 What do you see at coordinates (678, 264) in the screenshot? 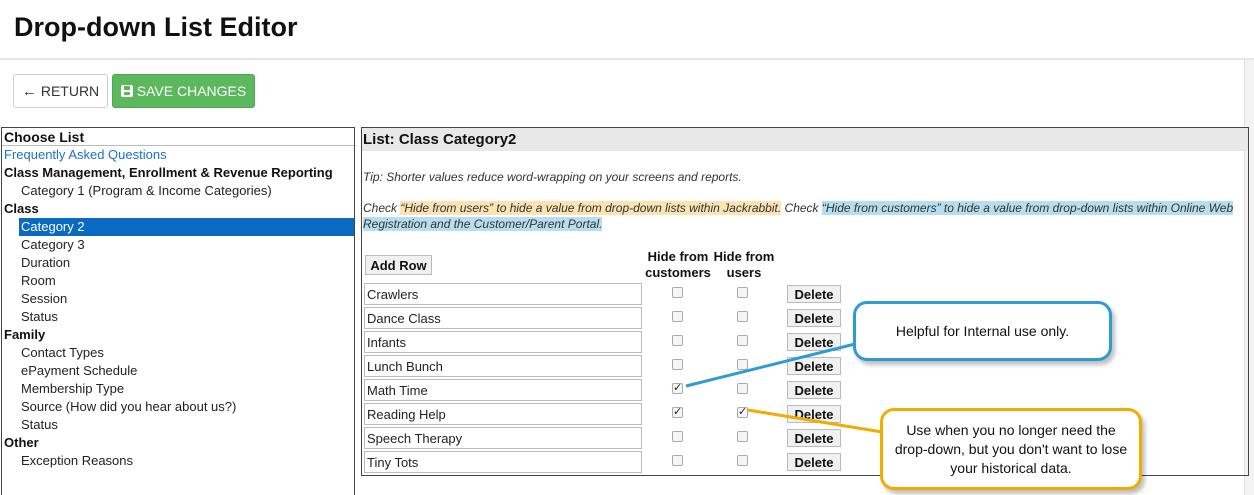
I see `hide-from-customers-header: Hide from customers` at bounding box center [678, 264].